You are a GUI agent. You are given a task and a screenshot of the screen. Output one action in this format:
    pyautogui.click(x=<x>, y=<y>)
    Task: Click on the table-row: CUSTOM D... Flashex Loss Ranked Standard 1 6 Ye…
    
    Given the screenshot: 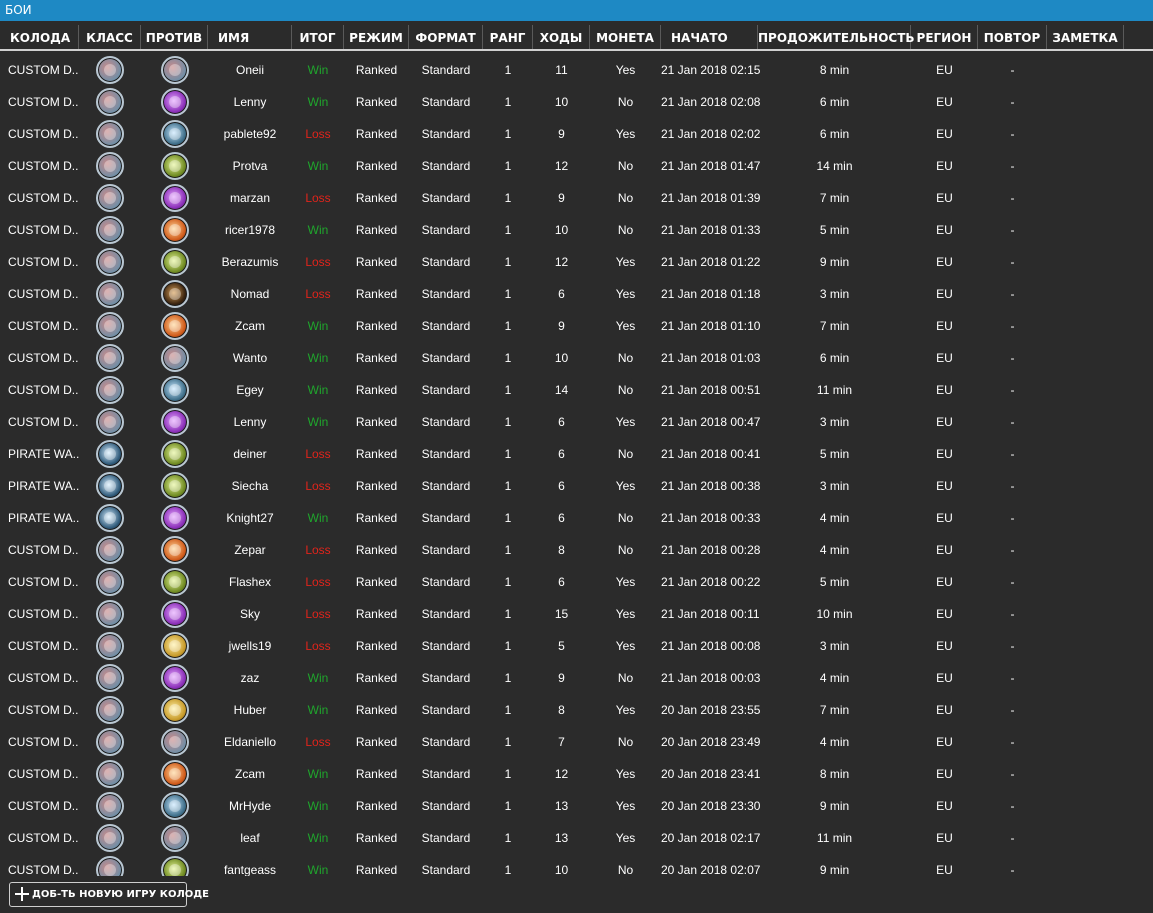 What is the action you would take?
    pyautogui.click(x=576, y=582)
    